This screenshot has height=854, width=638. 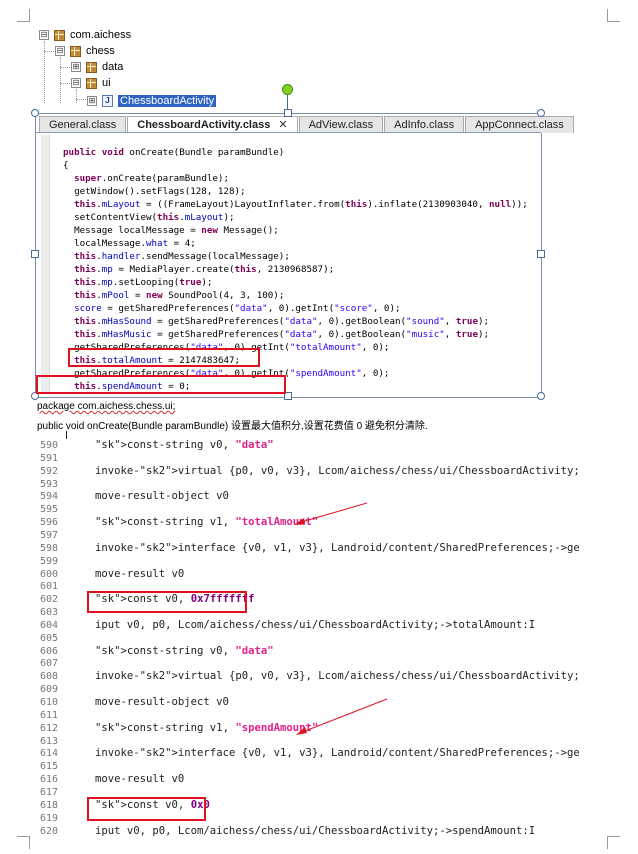 What do you see at coordinates (48, 484) in the screenshot?
I see `line-number: 593` at bounding box center [48, 484].